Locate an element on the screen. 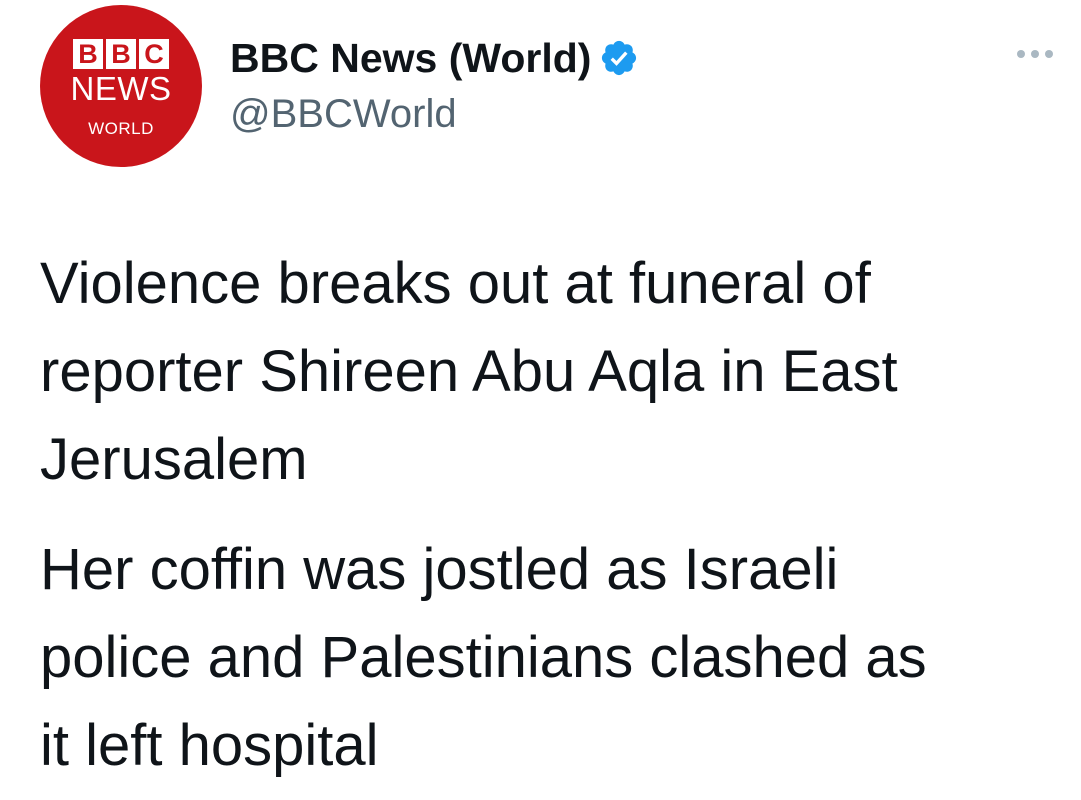 The image size is (1081, 800). name-row: BBC News (World) is located at coordinates (434, 58).